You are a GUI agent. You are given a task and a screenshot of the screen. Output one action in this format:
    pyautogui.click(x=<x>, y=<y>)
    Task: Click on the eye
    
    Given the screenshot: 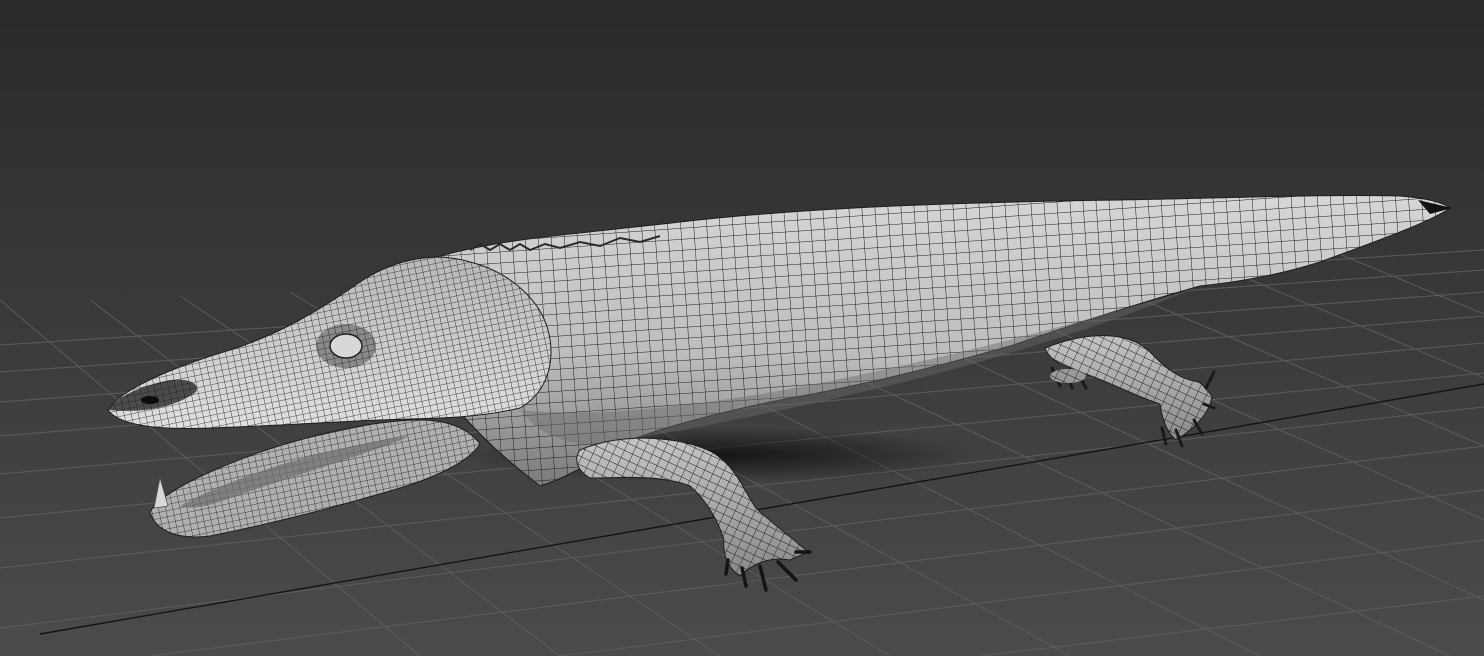 What is the action you would take?
    pyautogui.click(x=346, y=346)
    